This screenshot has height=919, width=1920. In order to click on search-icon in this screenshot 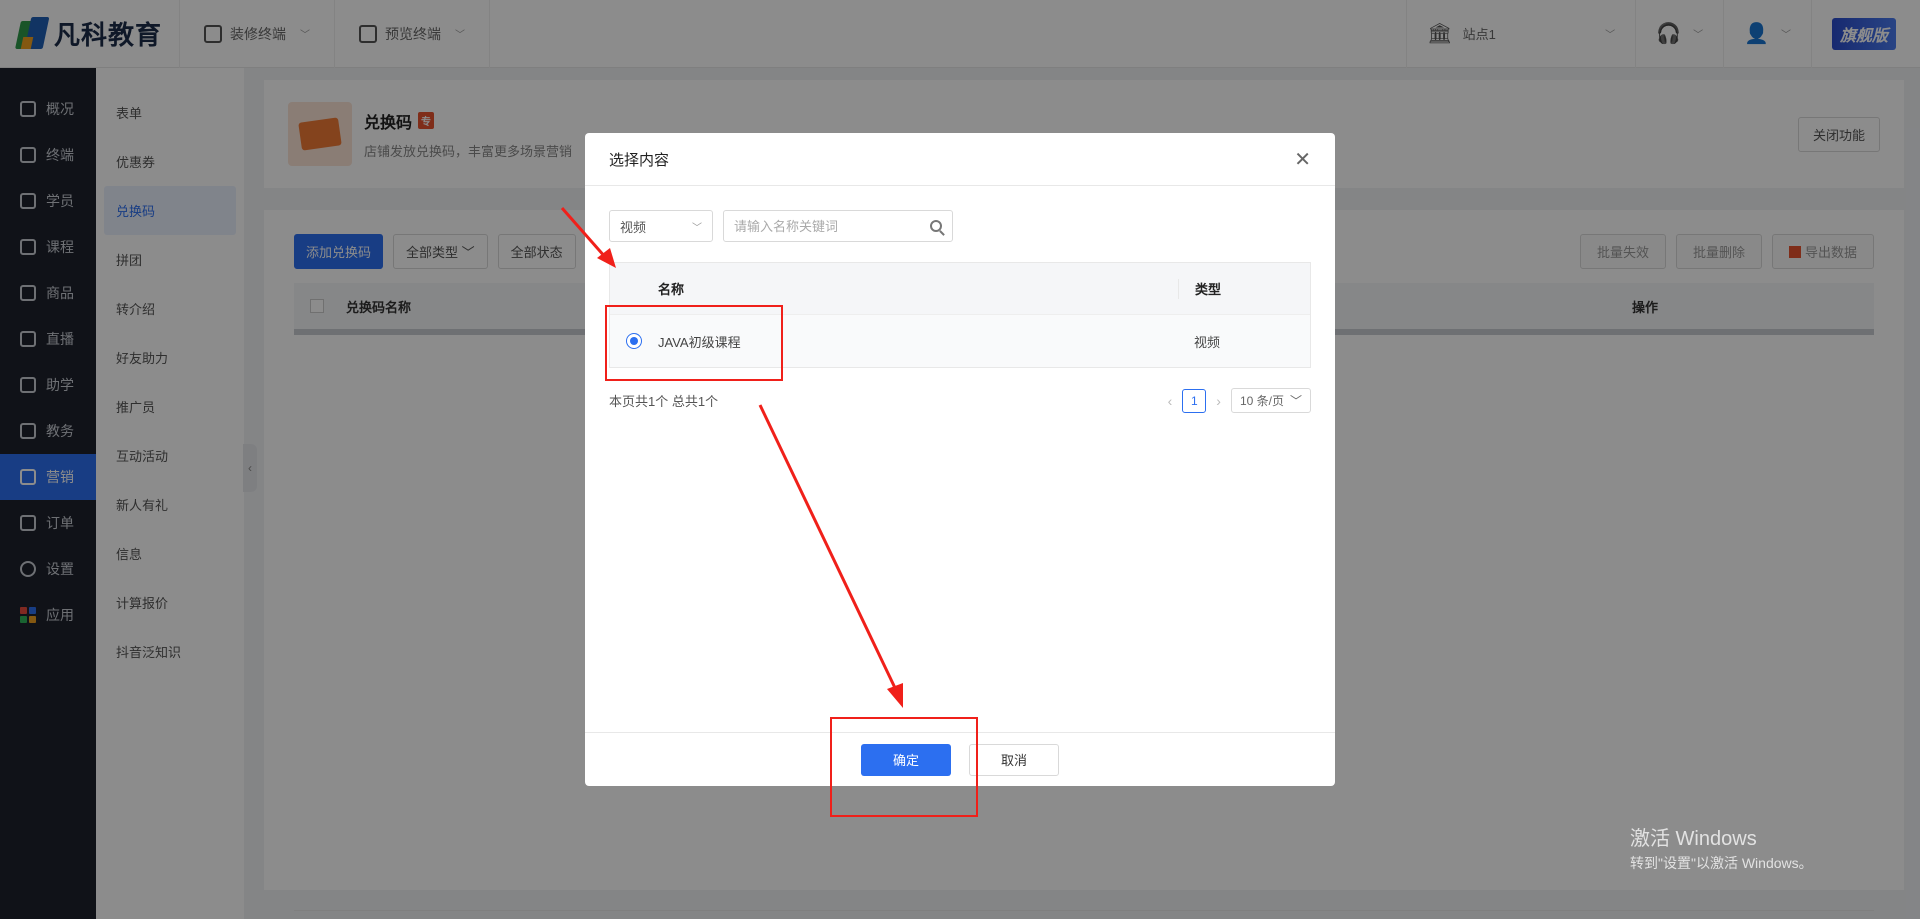, I will do `click(936, 226)`.